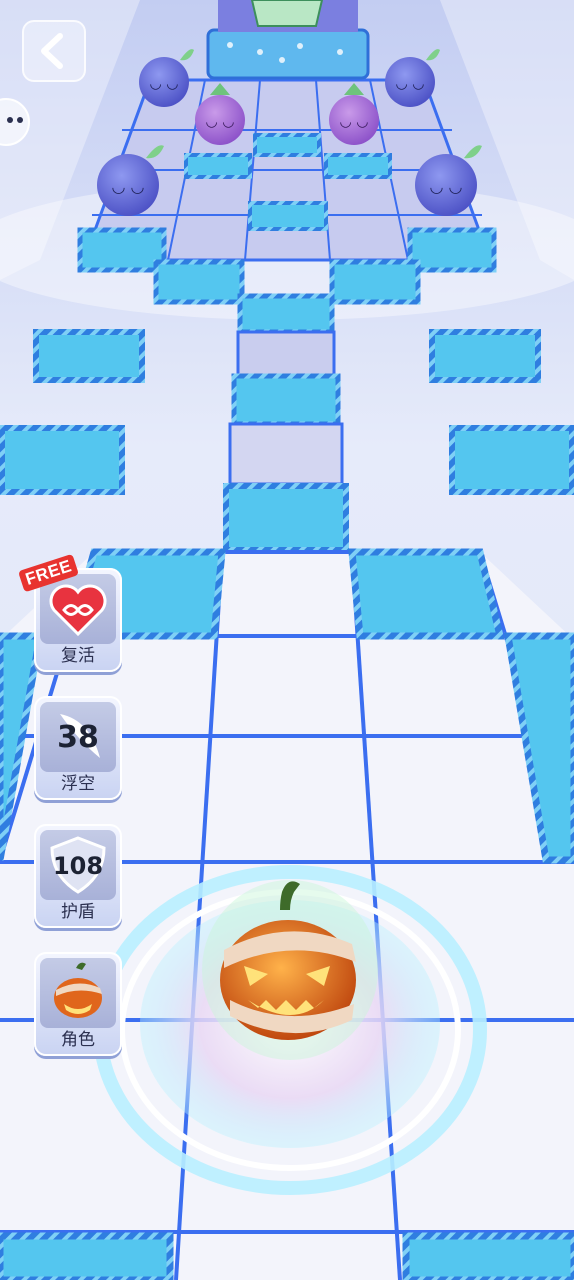 The height and width of the screenshot is (1280, 574). I want to click on shield-count: 108, so click(78, 866).